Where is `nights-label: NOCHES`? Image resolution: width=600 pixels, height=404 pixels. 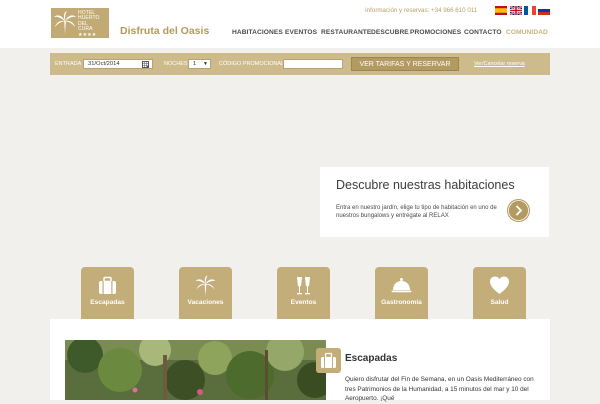
nights-label: NOCHES is located at coordinates (176, 64).